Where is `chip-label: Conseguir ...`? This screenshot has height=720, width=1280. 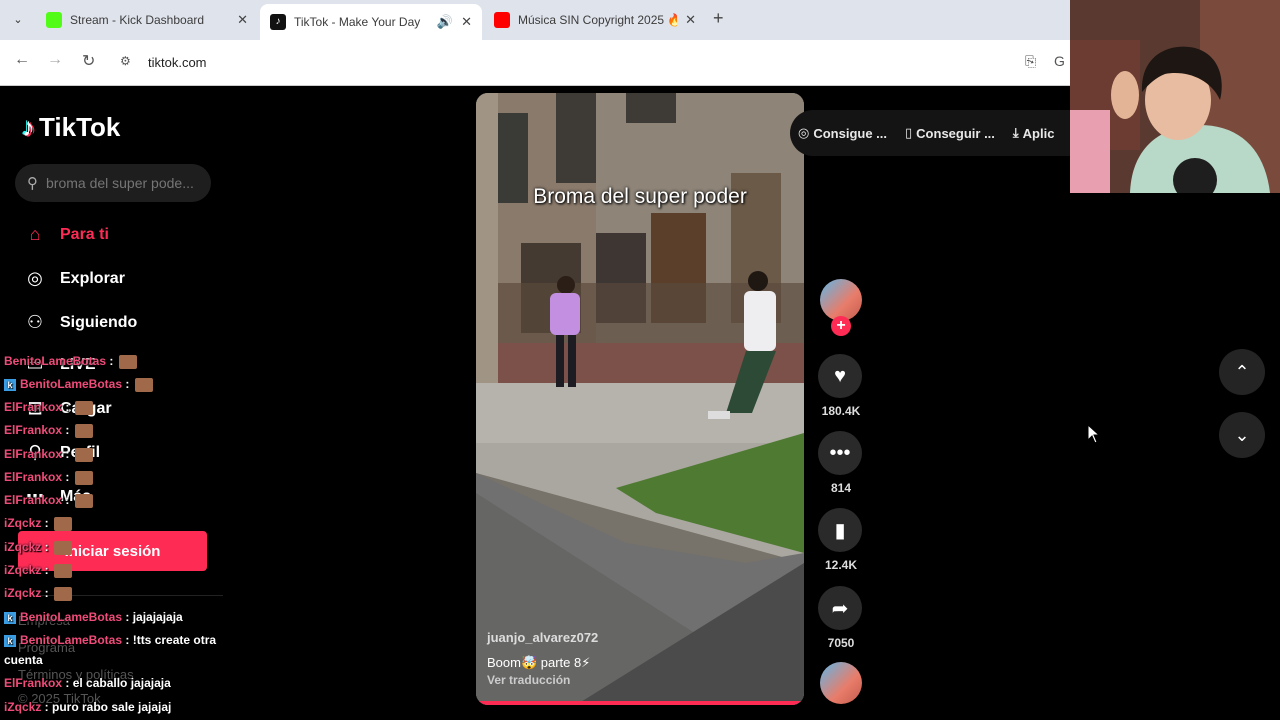 chip-label: Conseguir ... is located at coordinates (955, 133).